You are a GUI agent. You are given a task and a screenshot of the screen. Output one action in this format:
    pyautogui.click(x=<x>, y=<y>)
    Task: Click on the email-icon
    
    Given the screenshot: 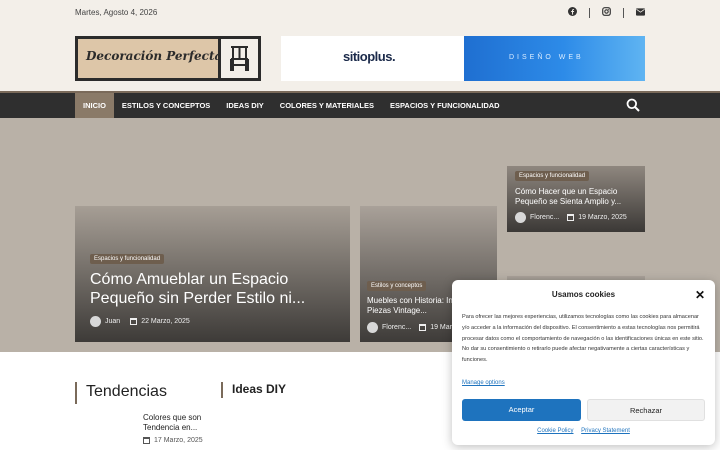 What is the action you would take?
    pyautogui.click(x=640, y=12)
    